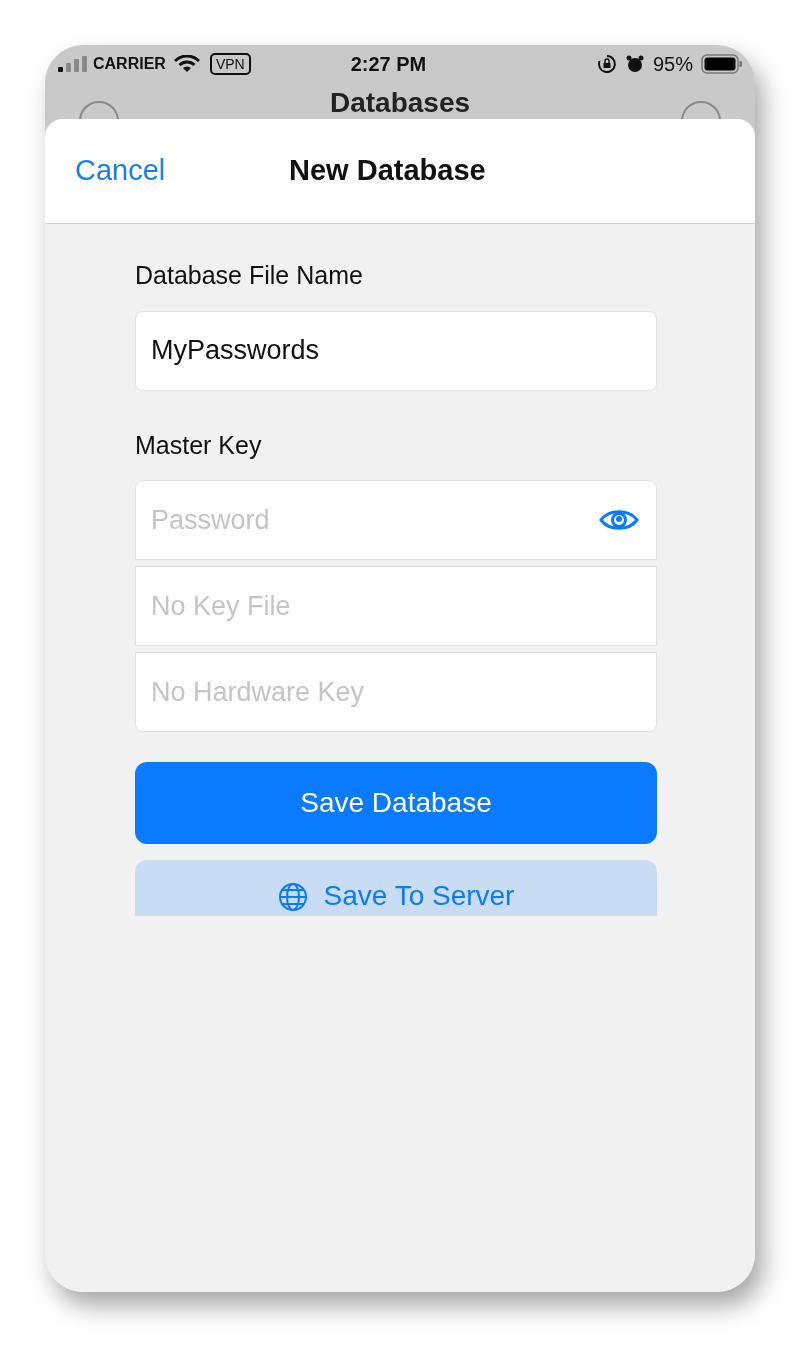  What do you see at coordinates (292, 897) in the screenshot?
I see `globe-icon` at bounding box center [292, 897].